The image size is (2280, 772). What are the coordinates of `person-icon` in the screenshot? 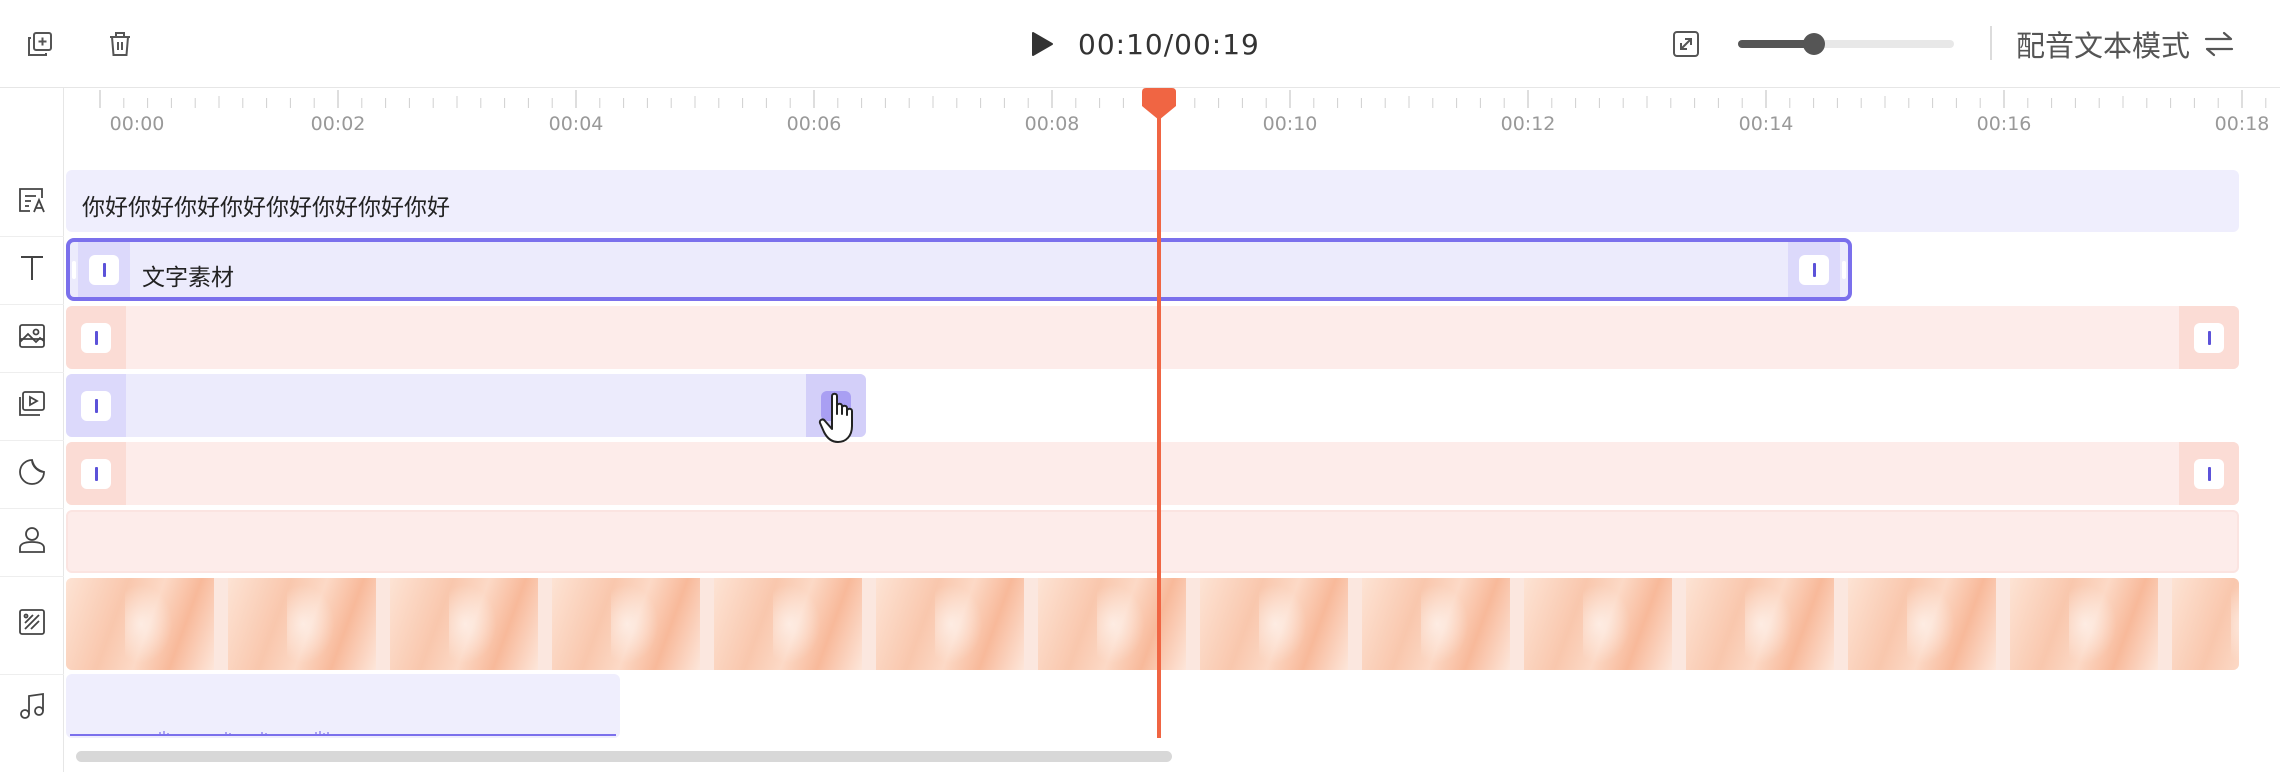 It's located at (32, 540).